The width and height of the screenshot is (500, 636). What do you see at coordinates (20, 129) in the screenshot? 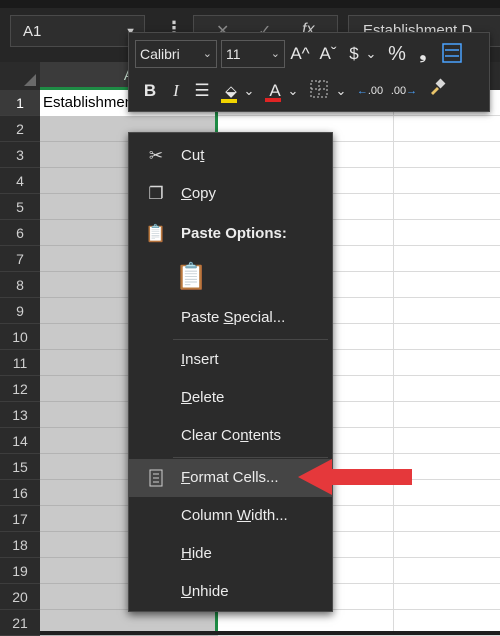
I see `row-header: 2` at bounding box center [20, 129].